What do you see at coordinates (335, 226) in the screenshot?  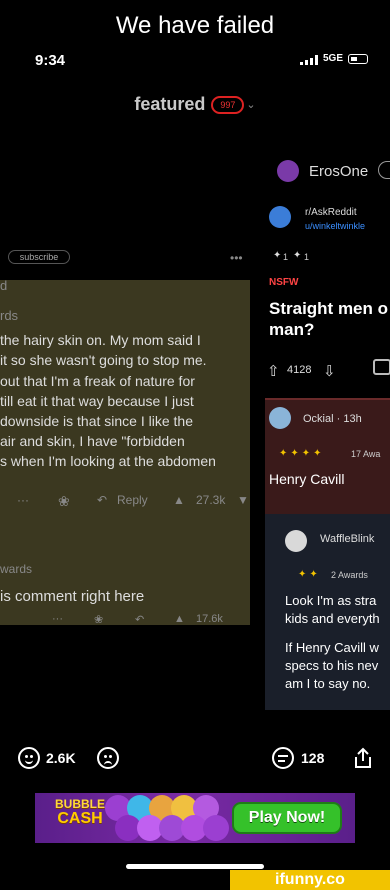 I see `post-username: u/winkeltwinkle` at bounding box center [335, 226].